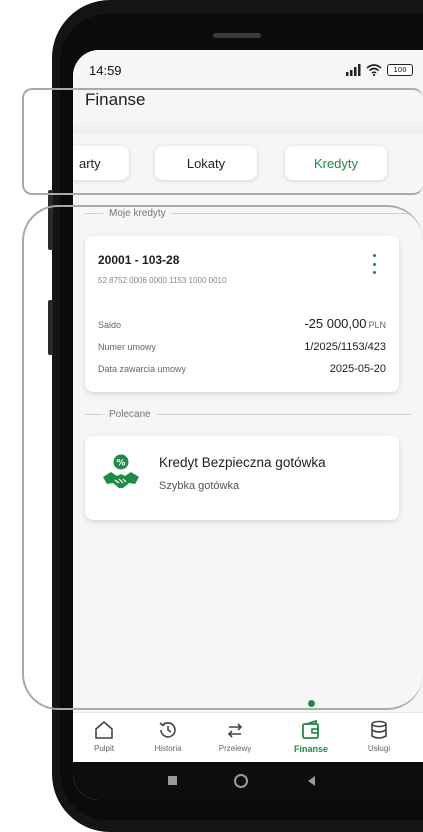 Image resolution: width=423 pixels, height=832 pixels. I want to click on nav-label: Usługi, so click(379, 748).